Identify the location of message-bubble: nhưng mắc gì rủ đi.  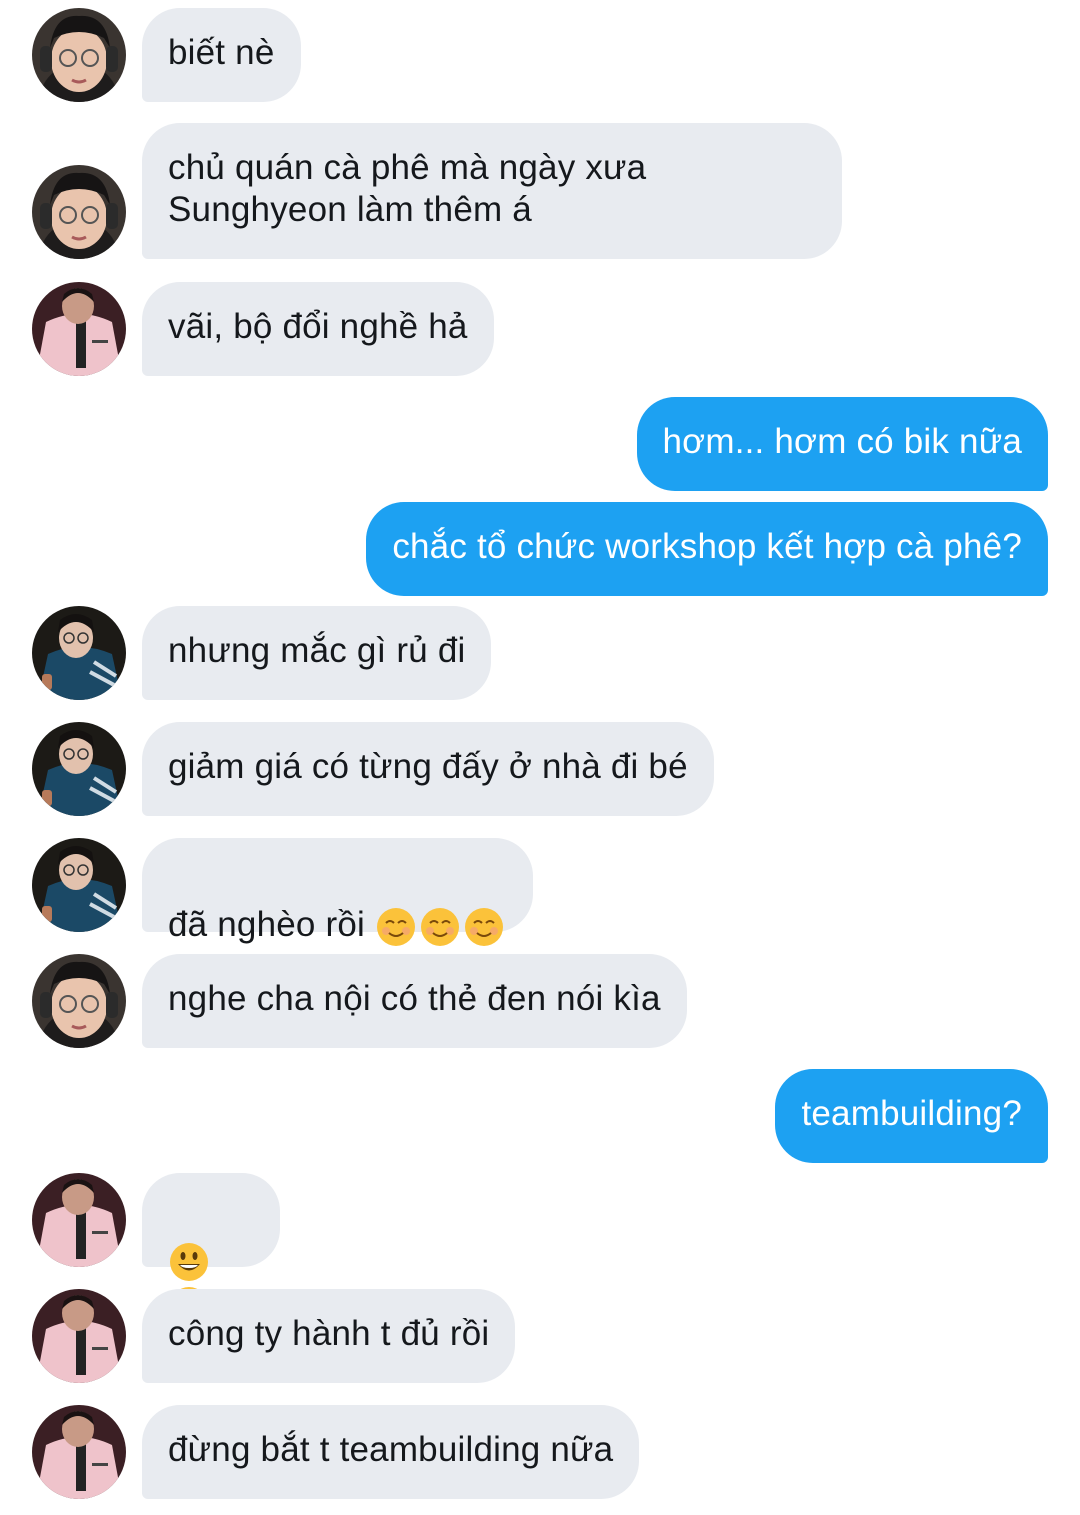
(317, 653).